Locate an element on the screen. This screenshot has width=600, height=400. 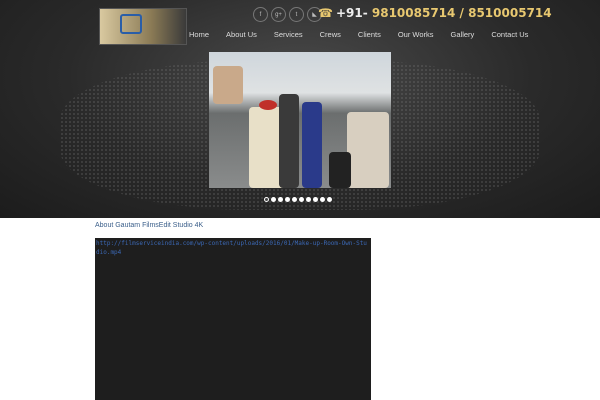
nav-item-services: Services is located at coordinates (288, 34).